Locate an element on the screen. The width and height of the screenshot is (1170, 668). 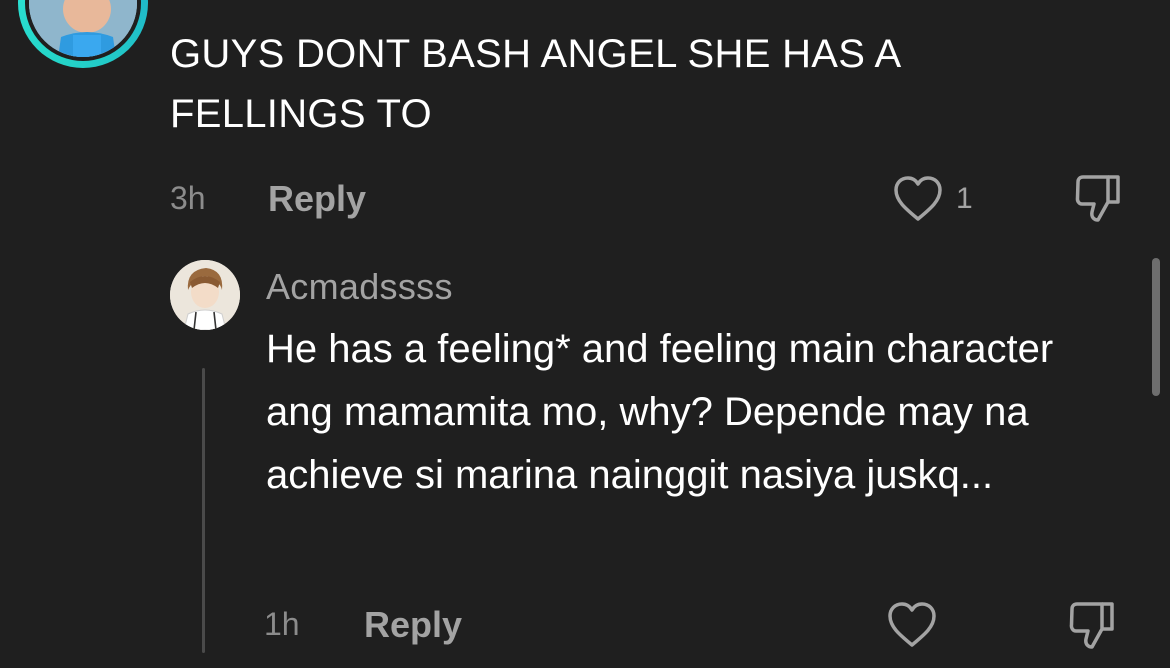
reply-reply-button: Reply is located at coordinates (413, 625).